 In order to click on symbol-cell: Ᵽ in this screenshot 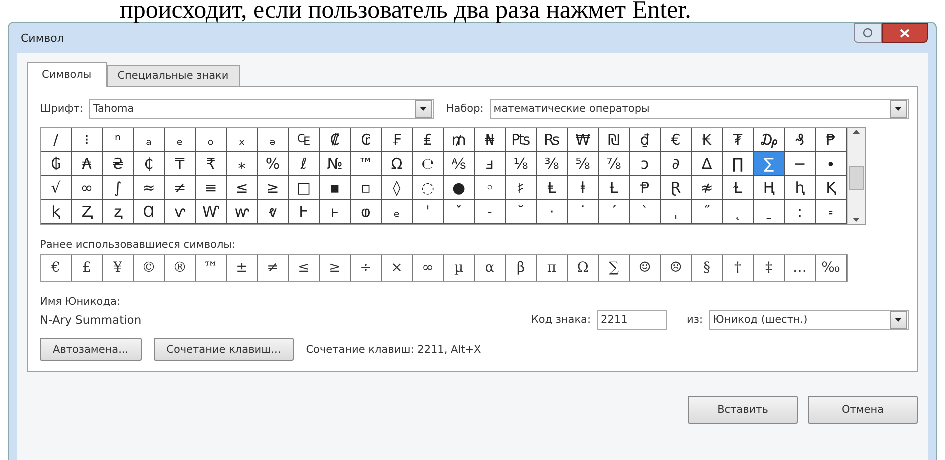, I will do `click(645, 188)`.